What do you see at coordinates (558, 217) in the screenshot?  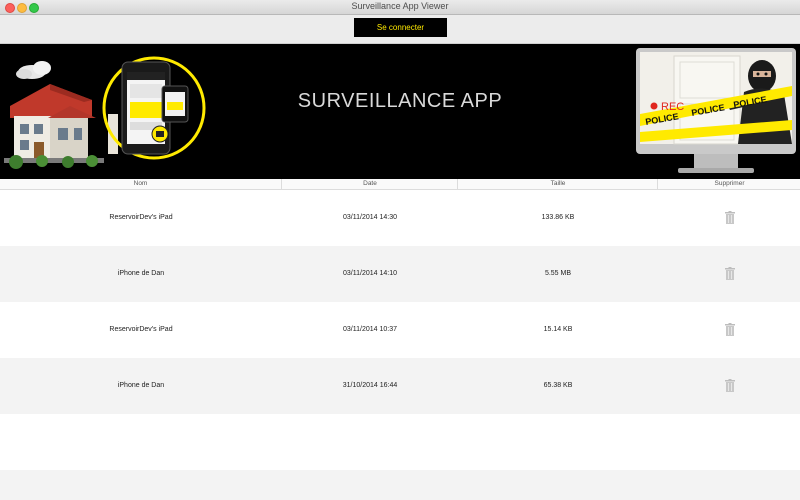 I see `row-size: 133.86 KB` at bounding box center [558, 217].